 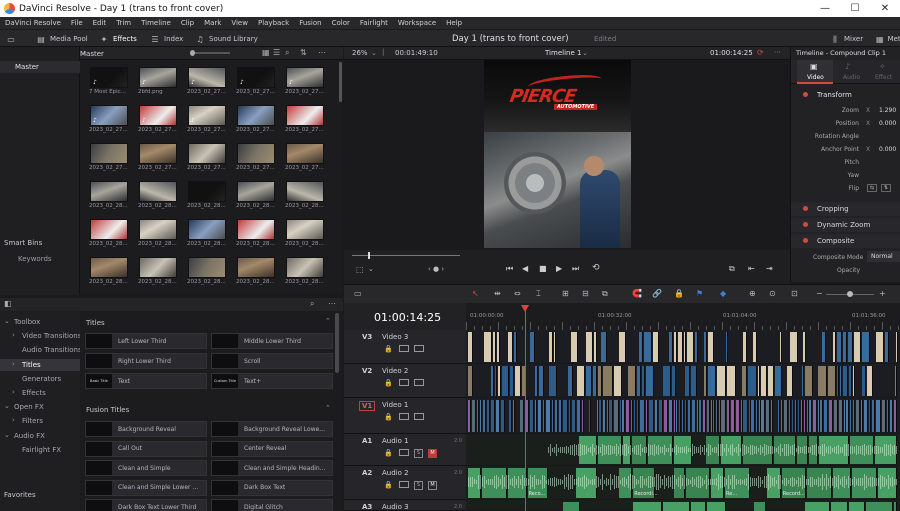 I want to click on composite-section: Composite, so click(x=845, y=241).